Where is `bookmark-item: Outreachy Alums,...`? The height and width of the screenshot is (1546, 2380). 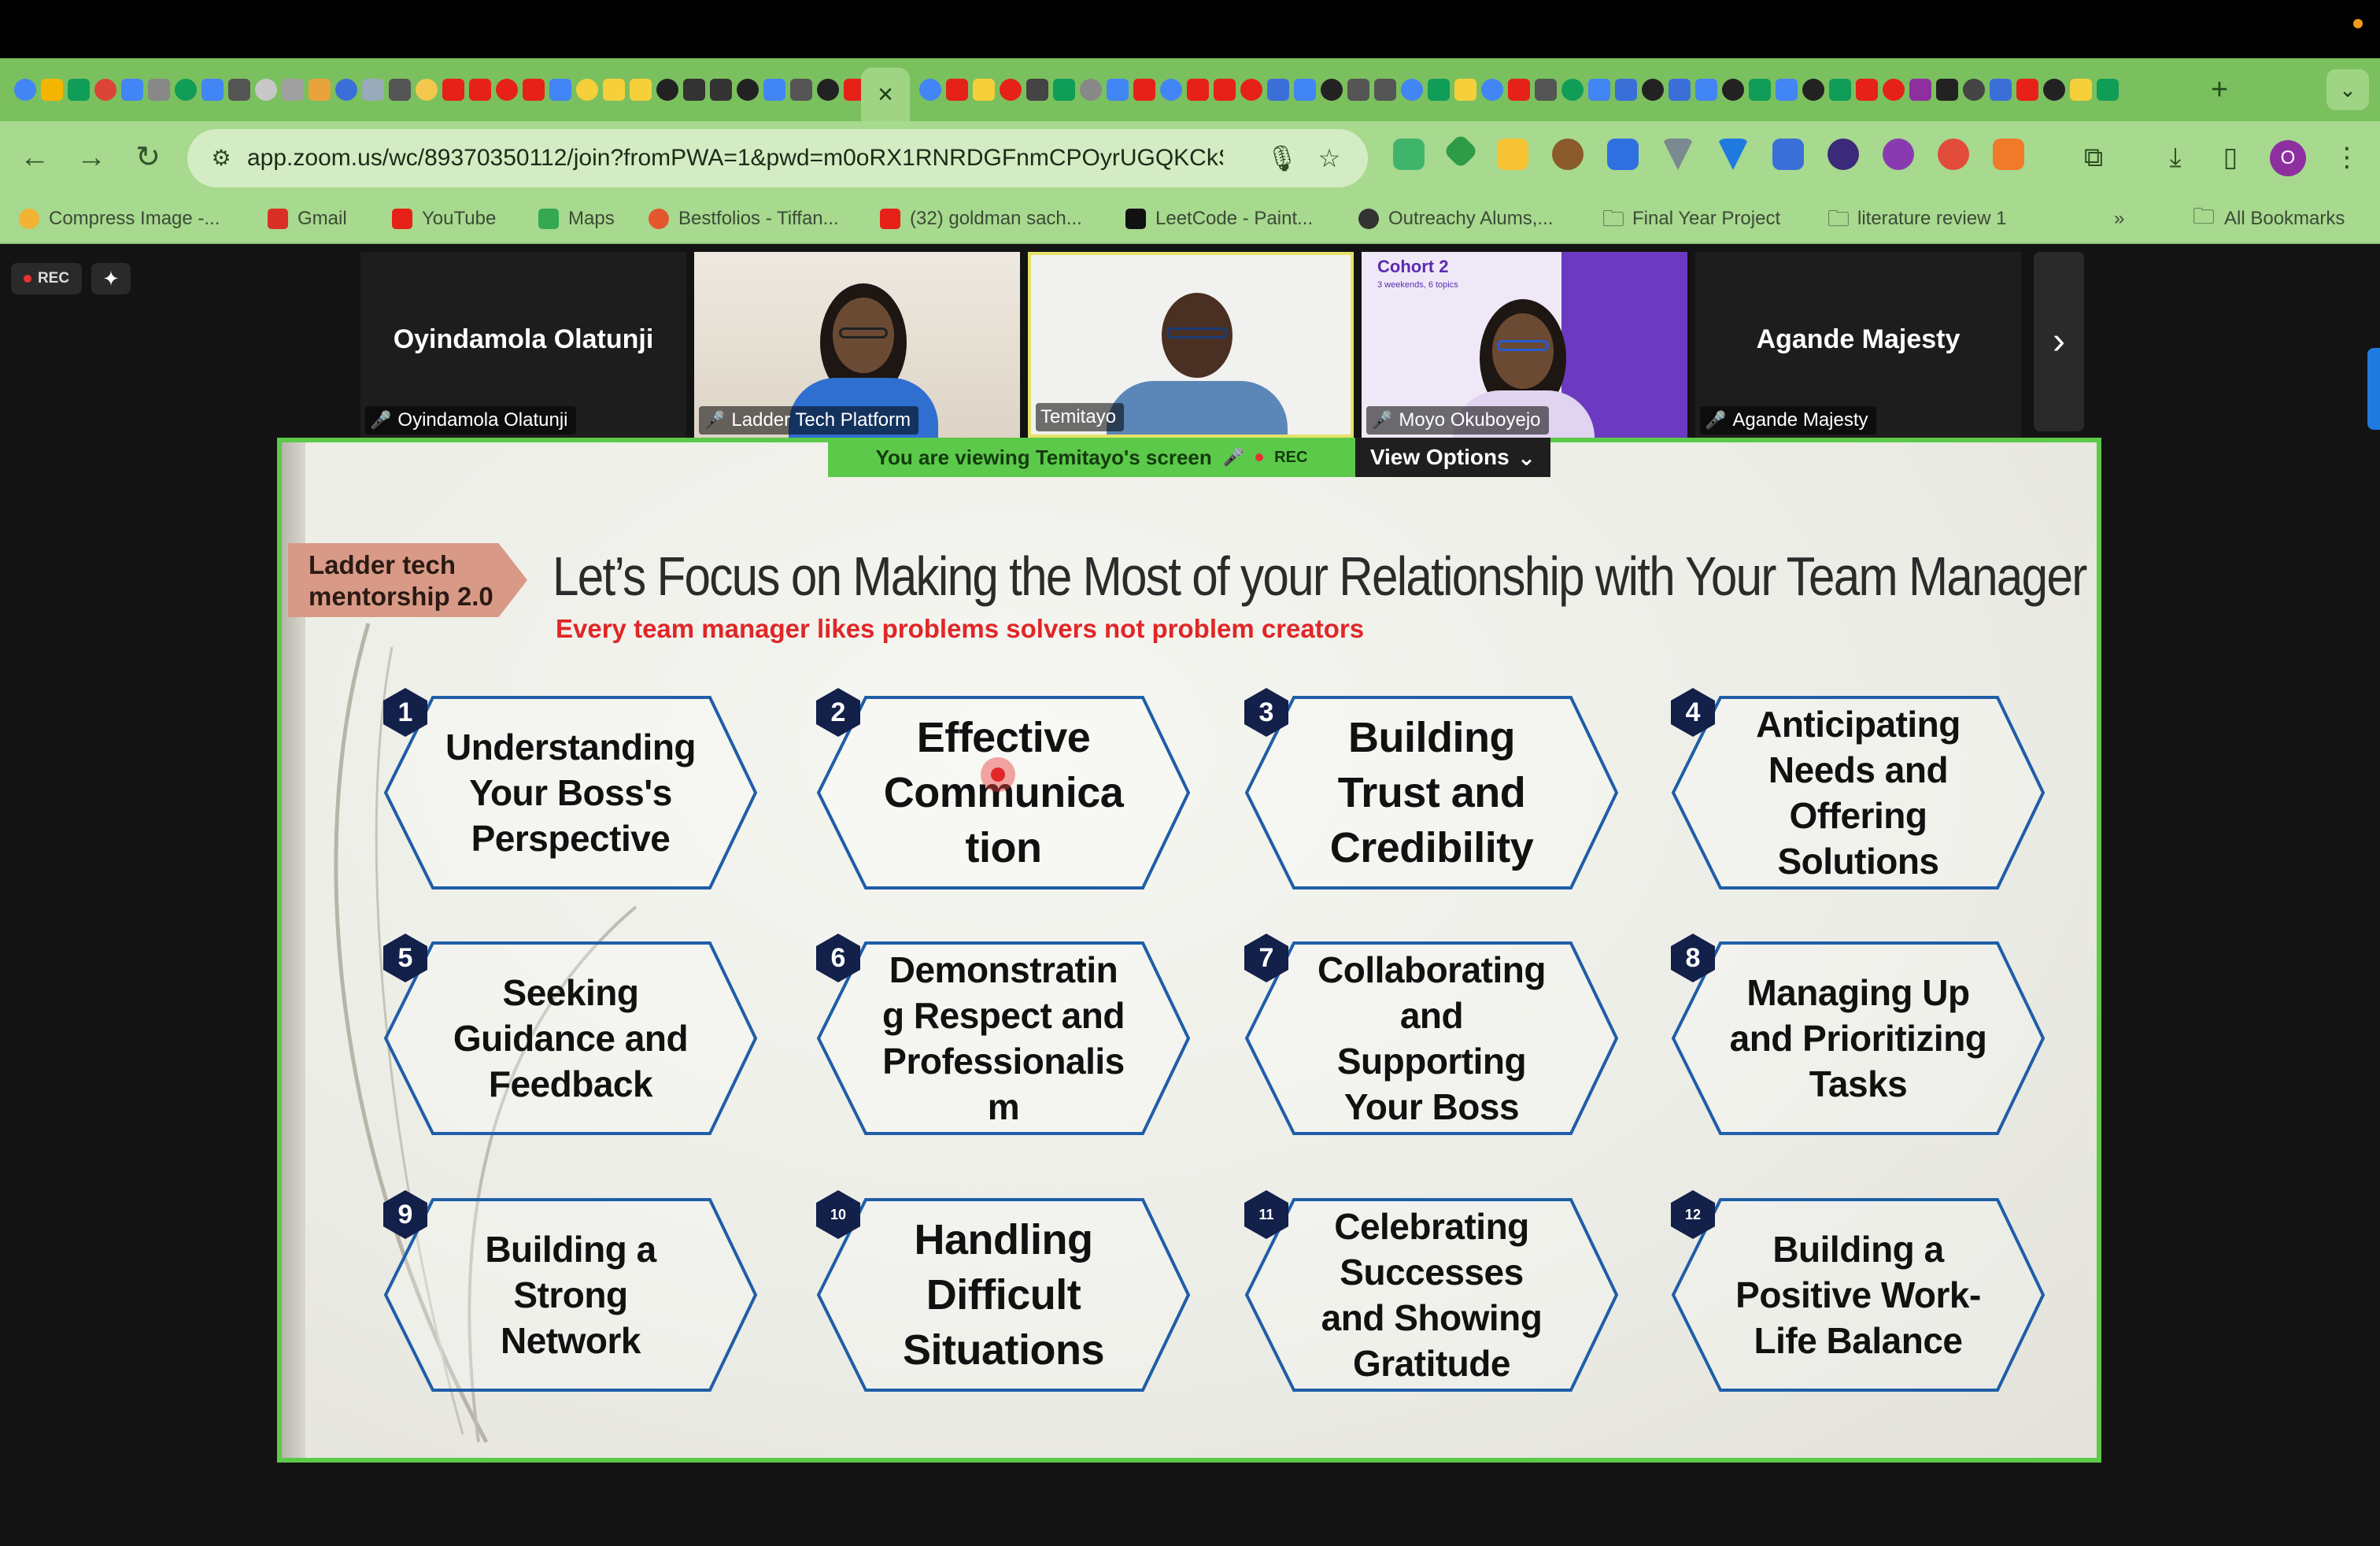
bookmark-item: Outreachy Alums,... is located at coordinates (1455, 219).